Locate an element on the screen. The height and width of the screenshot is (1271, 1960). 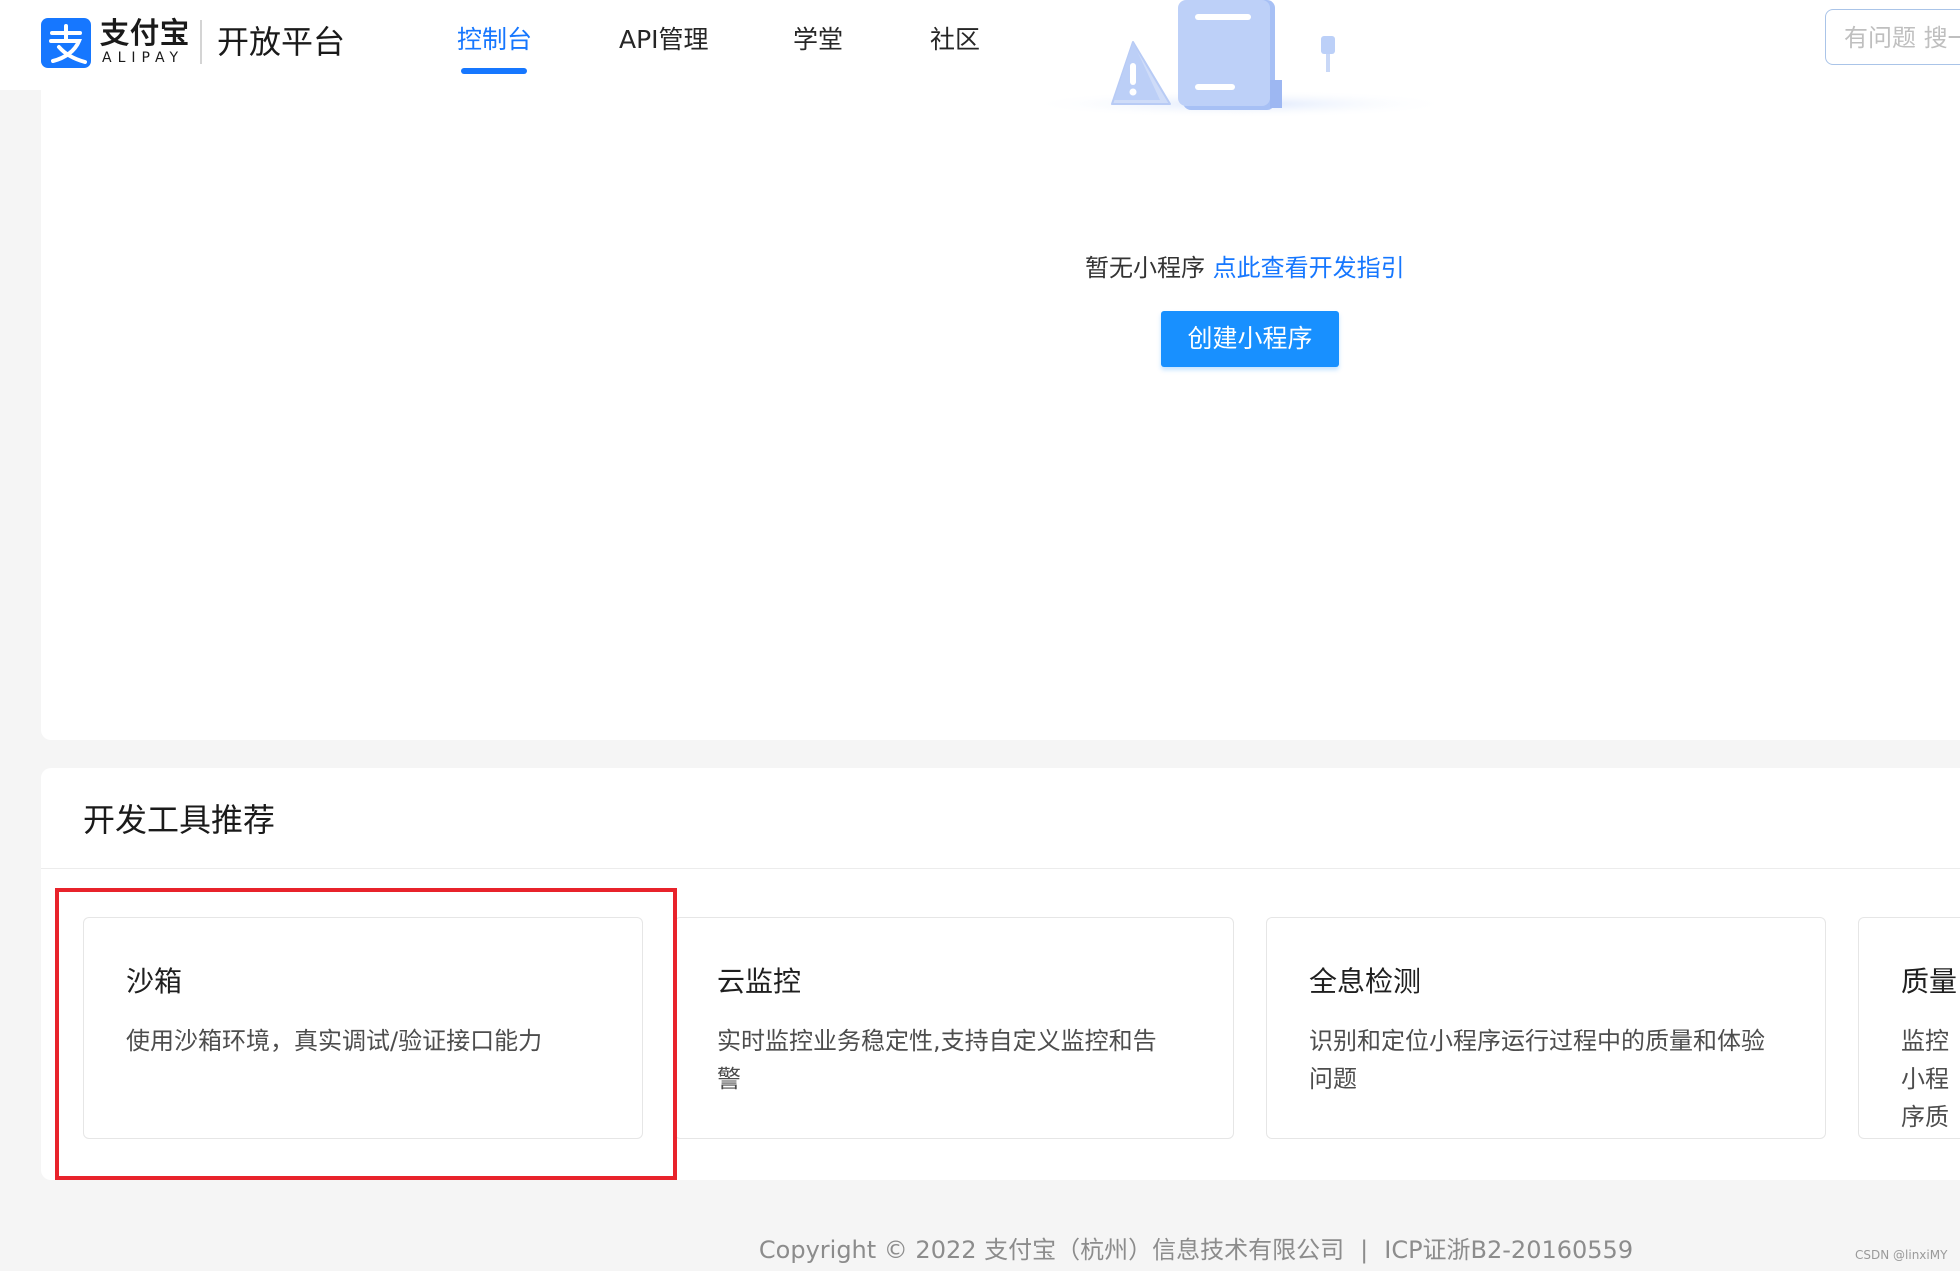
section-divider is located at coordinates (1000, 868).